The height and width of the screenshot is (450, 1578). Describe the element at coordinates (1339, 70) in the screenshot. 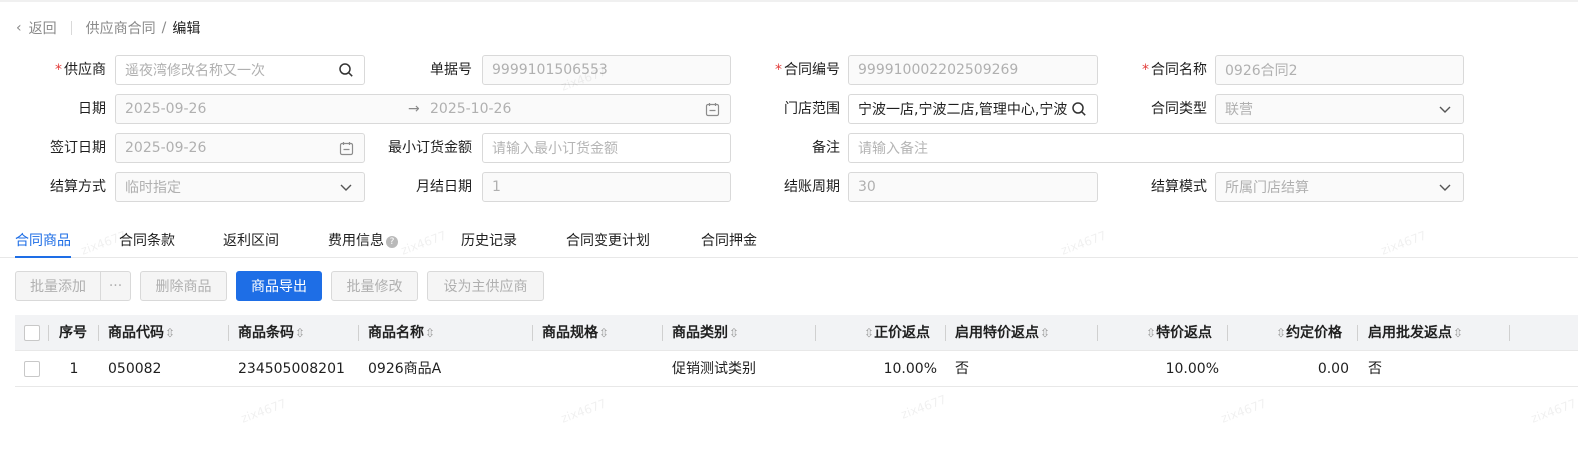

I see `contract-name-input: 0926合同2` at that location.